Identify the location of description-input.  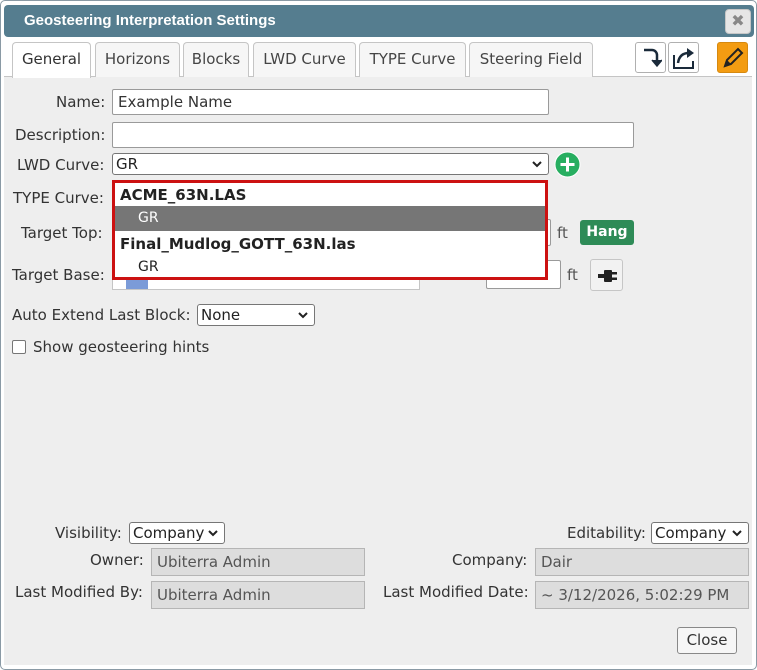
(373, 135).